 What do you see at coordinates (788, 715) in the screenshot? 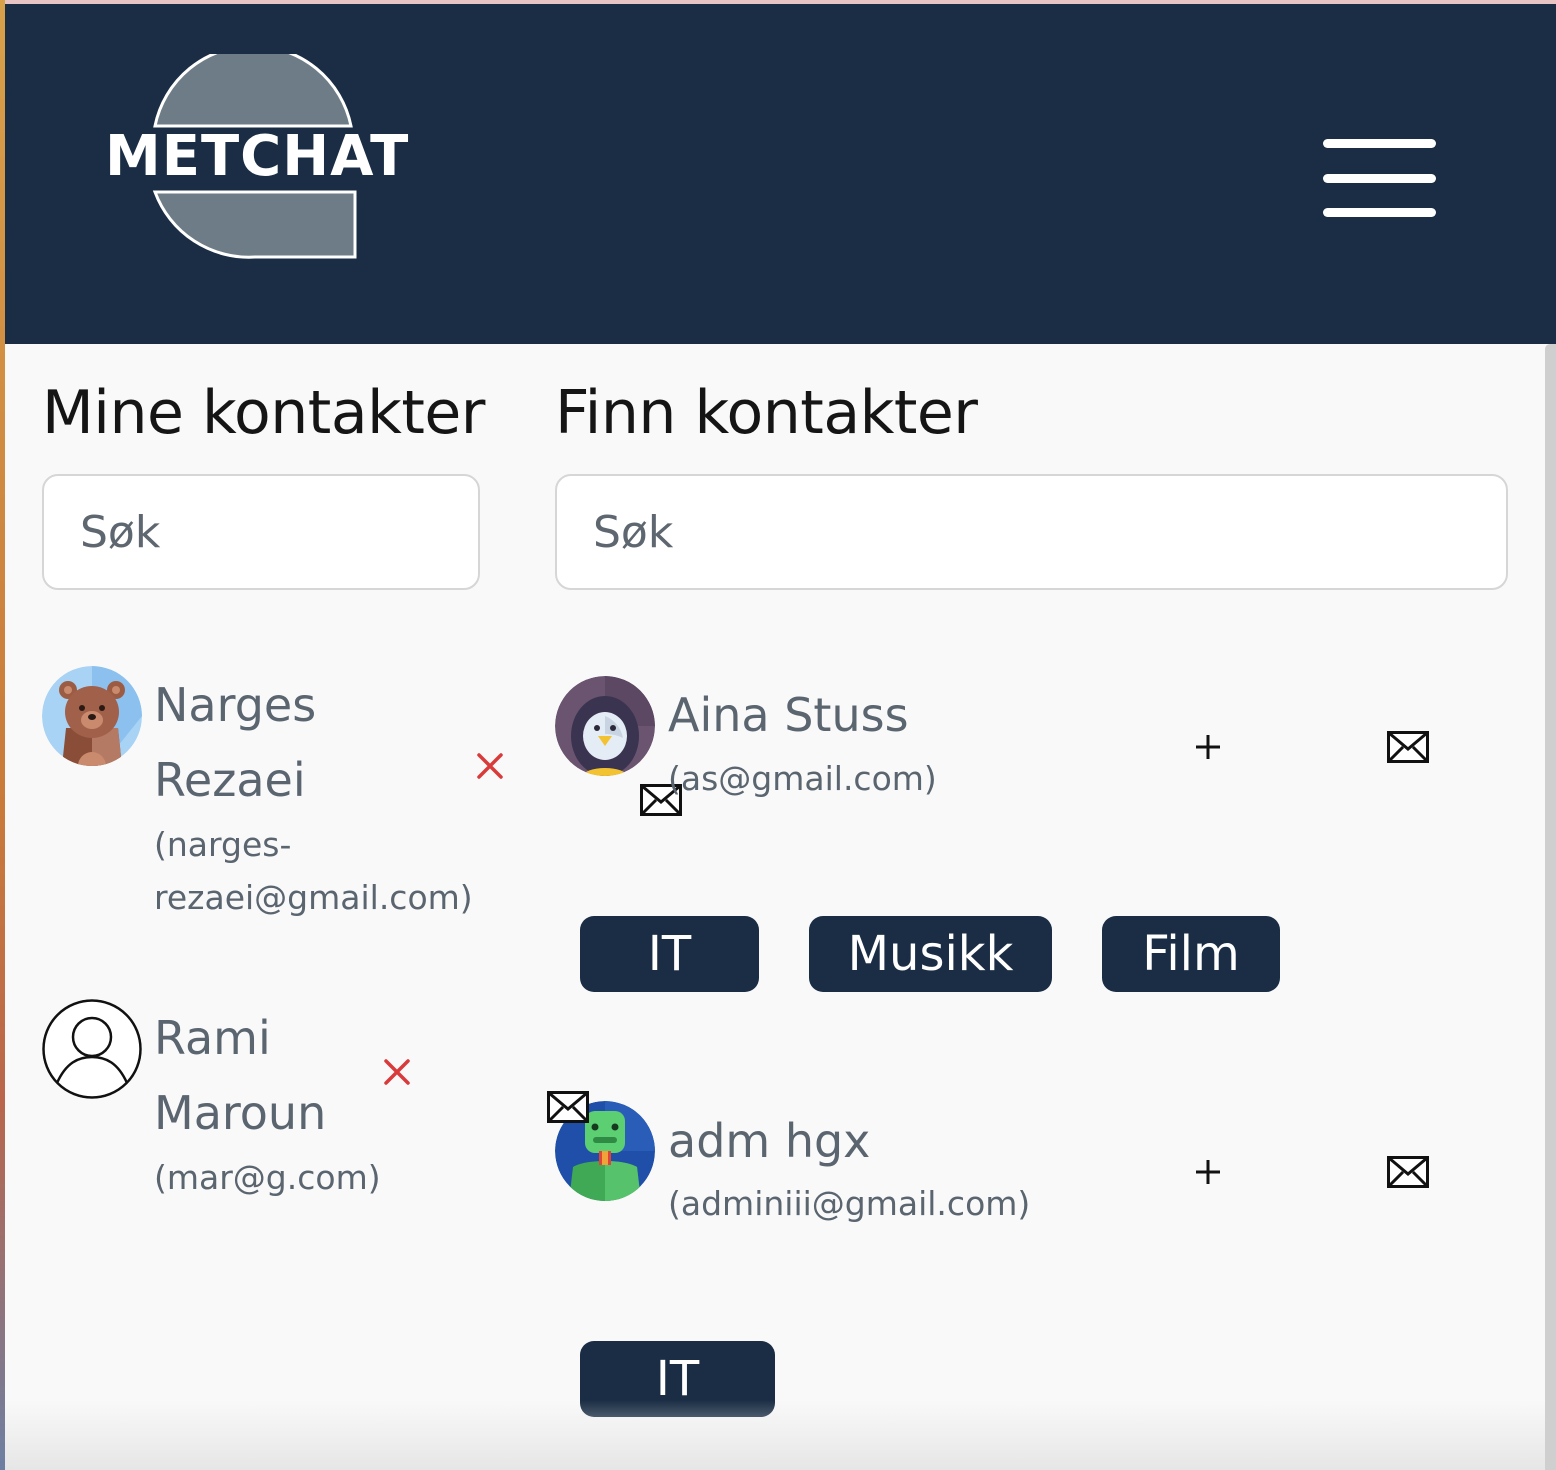
I see `contact-name: Aina Stuss` at bounding box center [788, 715].